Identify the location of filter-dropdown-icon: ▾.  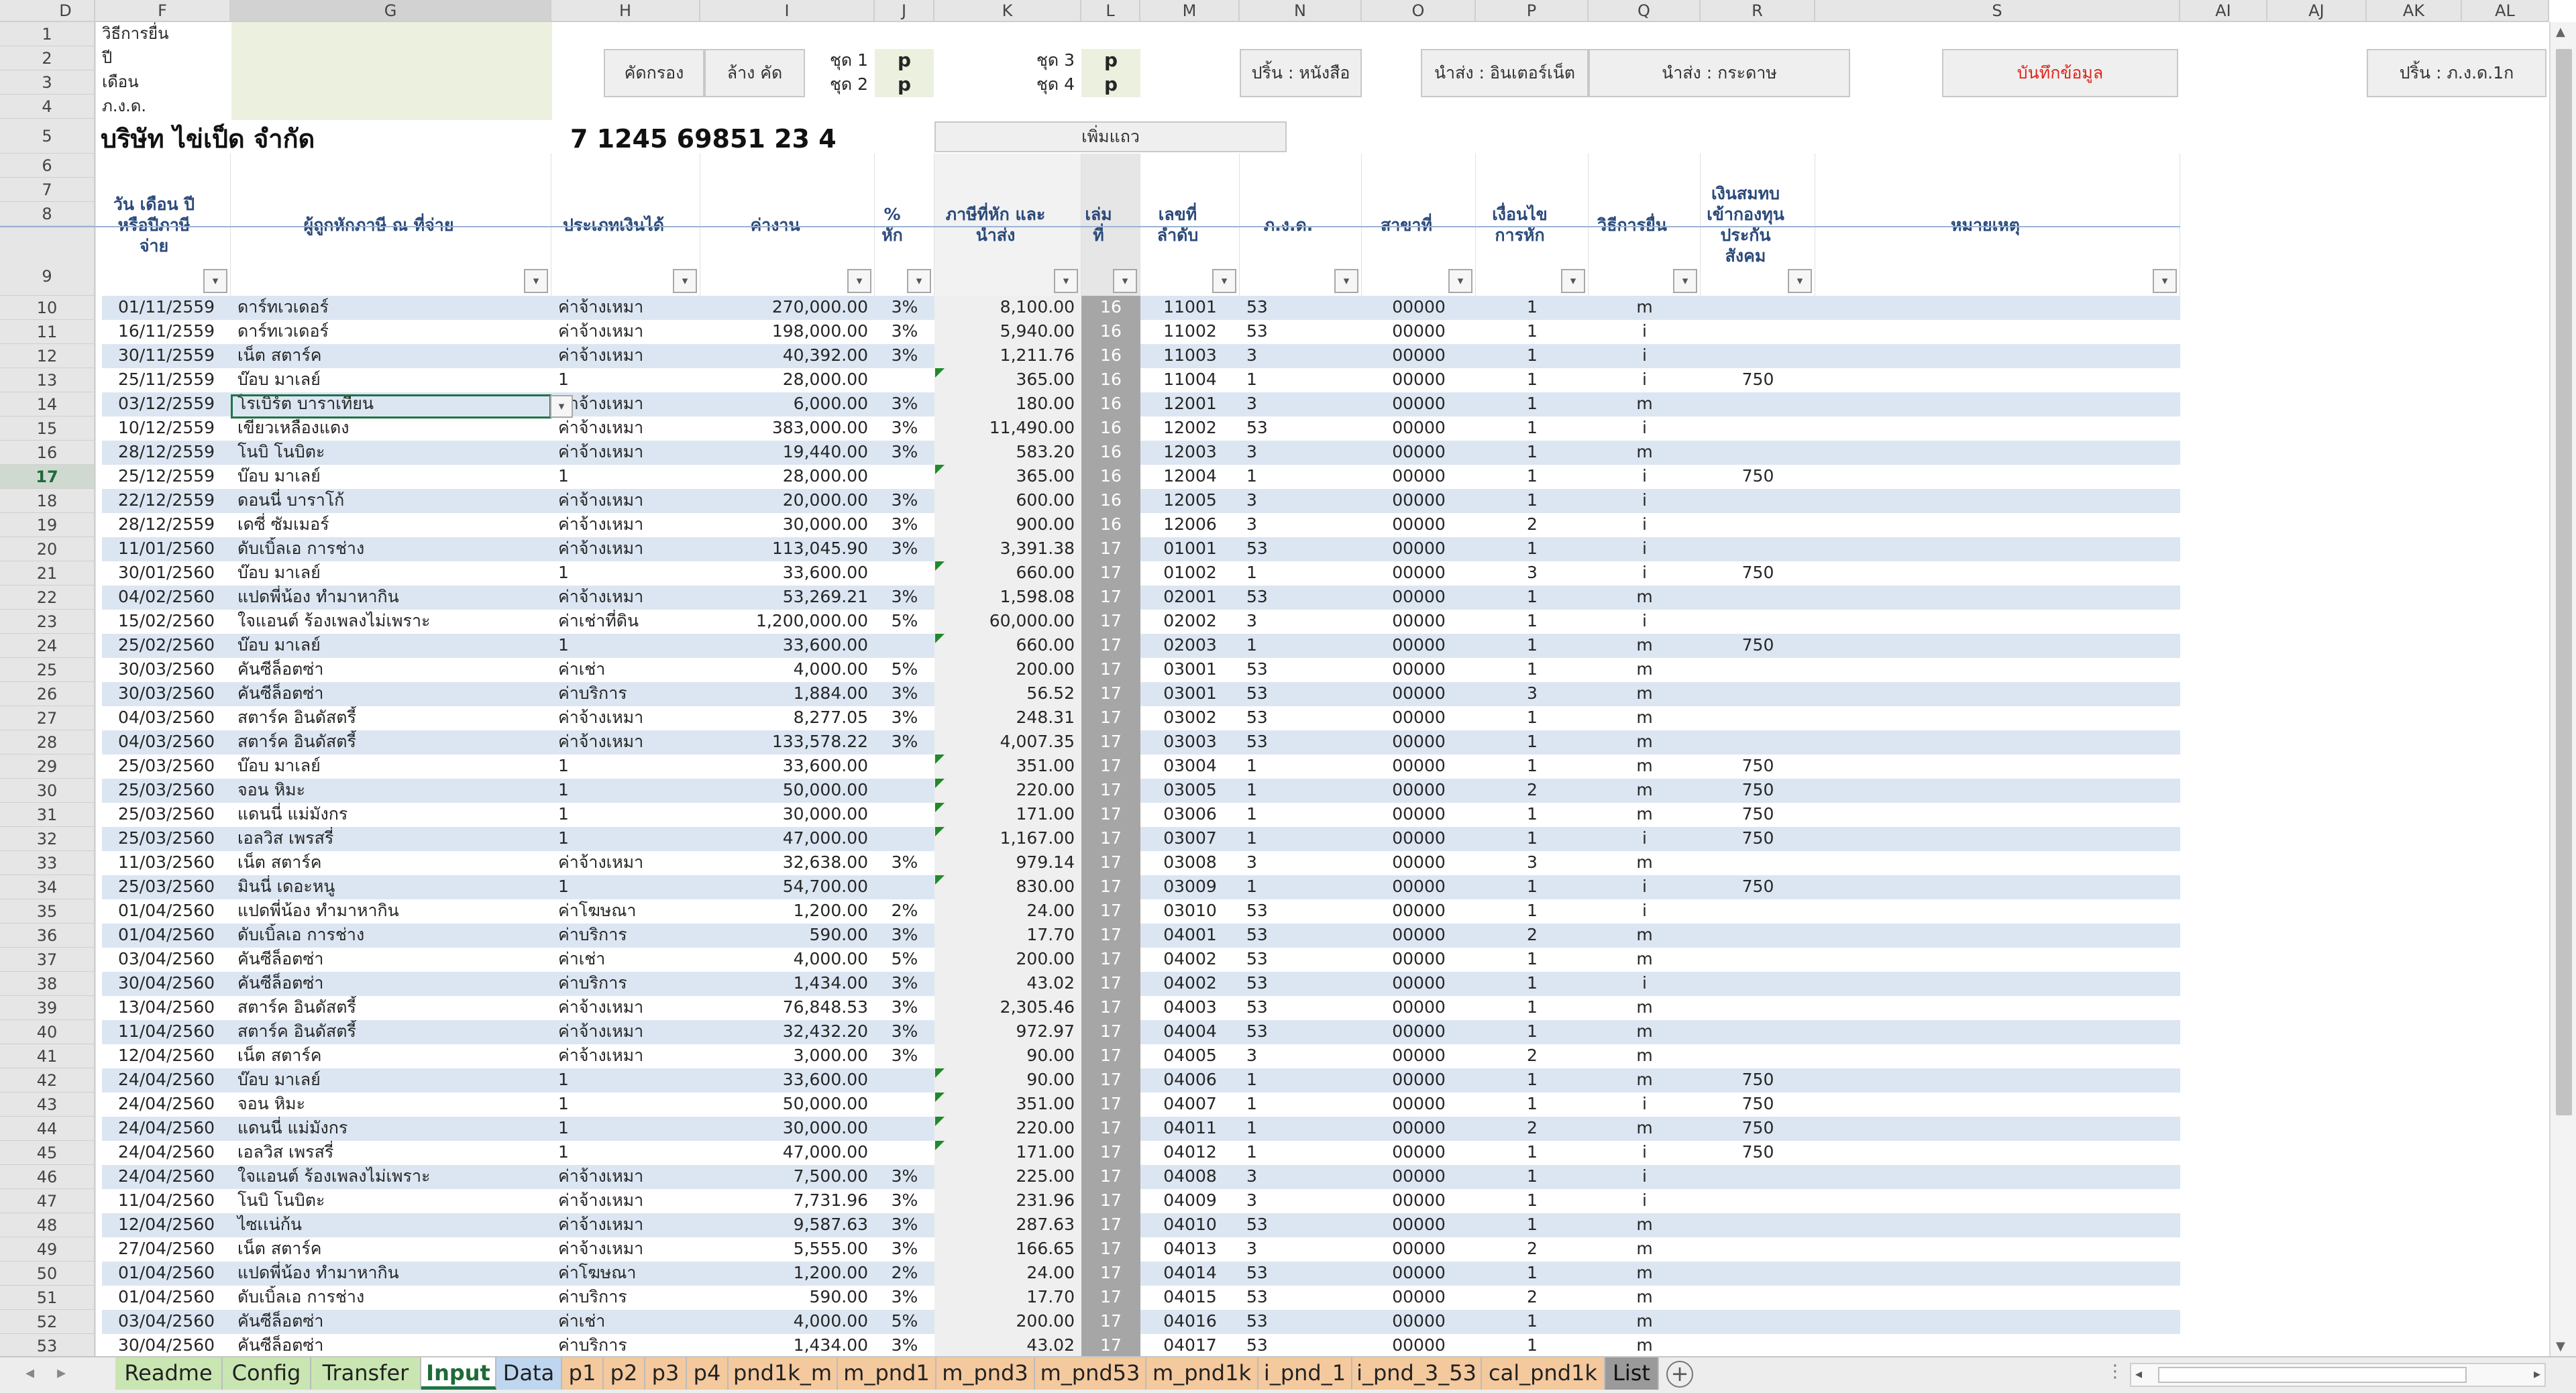
(685, 281).